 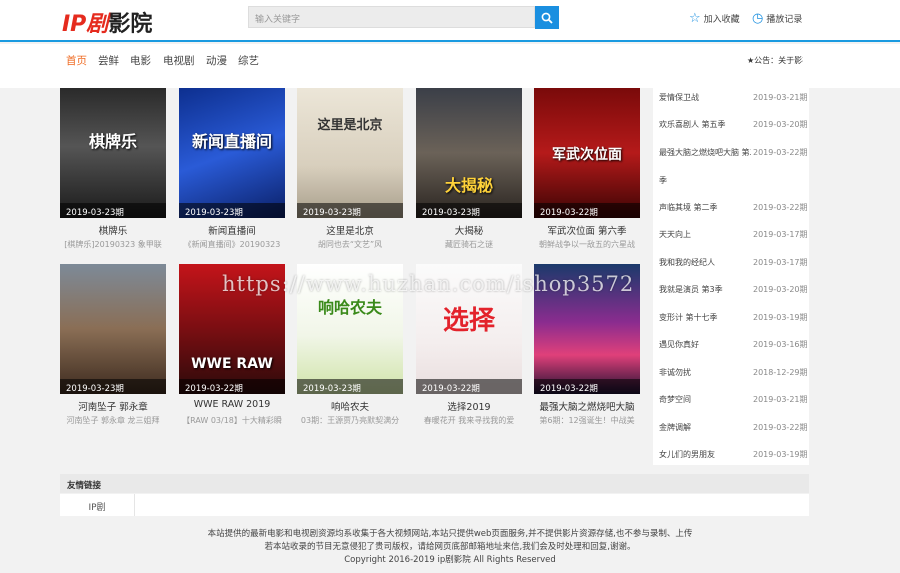 I want to click on poster-text: WWE RAW, so click(x=232, y=364).